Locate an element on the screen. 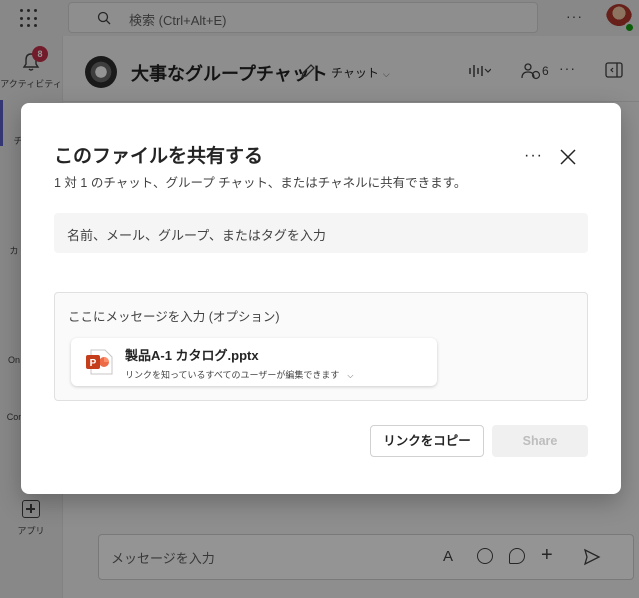 This screenshot has height=598, width=639. dialog-subtitle: 1 対 1 のチャット、グループ チャット、またはチャネルに共有できます。 is located at coordinates (260, 183).